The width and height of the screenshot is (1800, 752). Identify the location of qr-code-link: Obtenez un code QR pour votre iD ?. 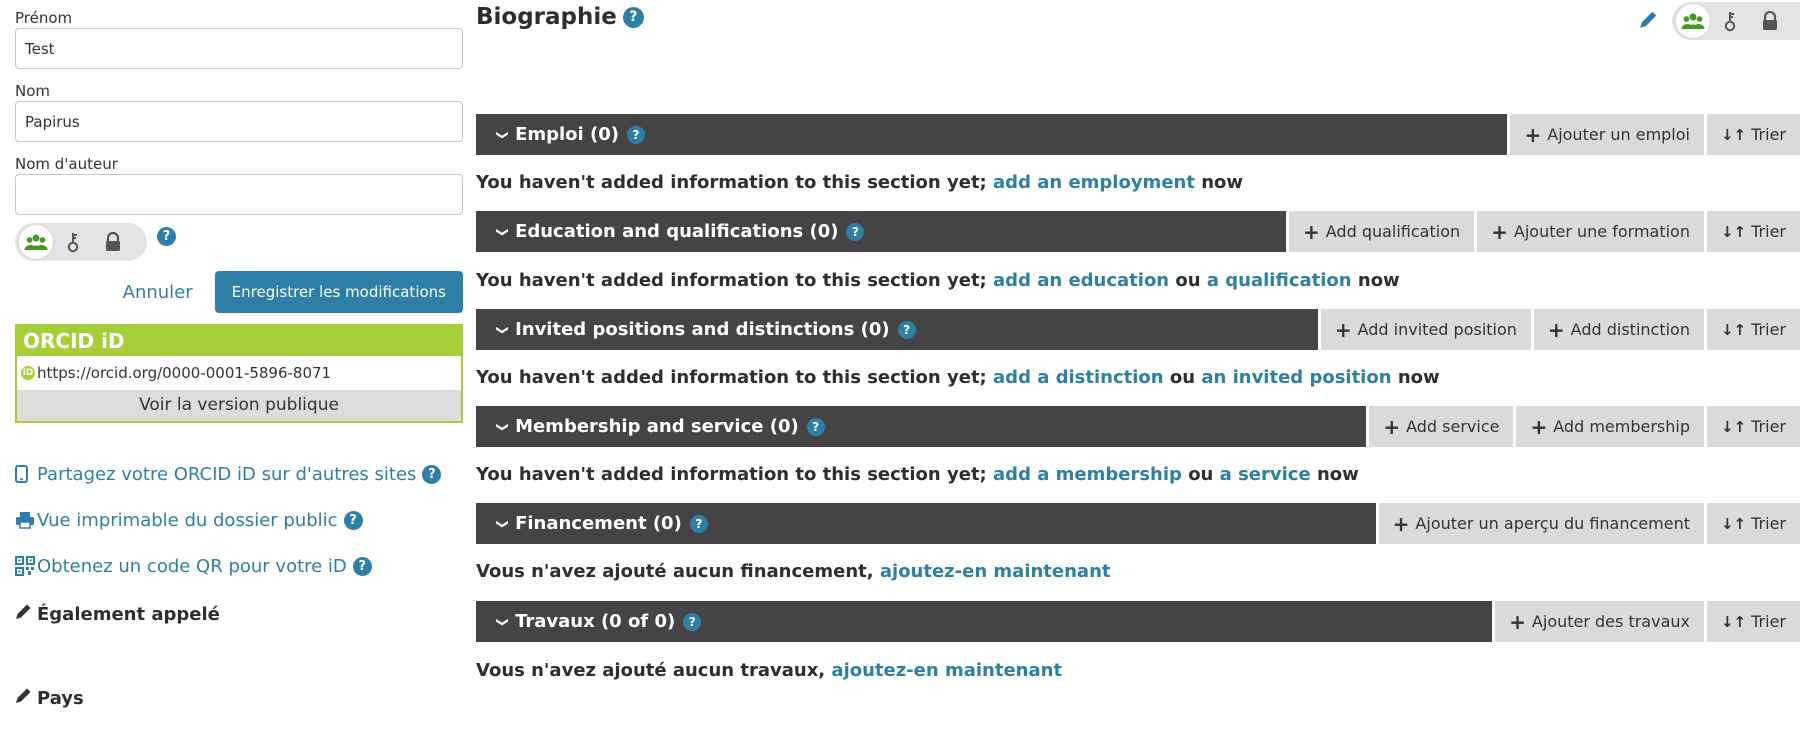
(239, 566).